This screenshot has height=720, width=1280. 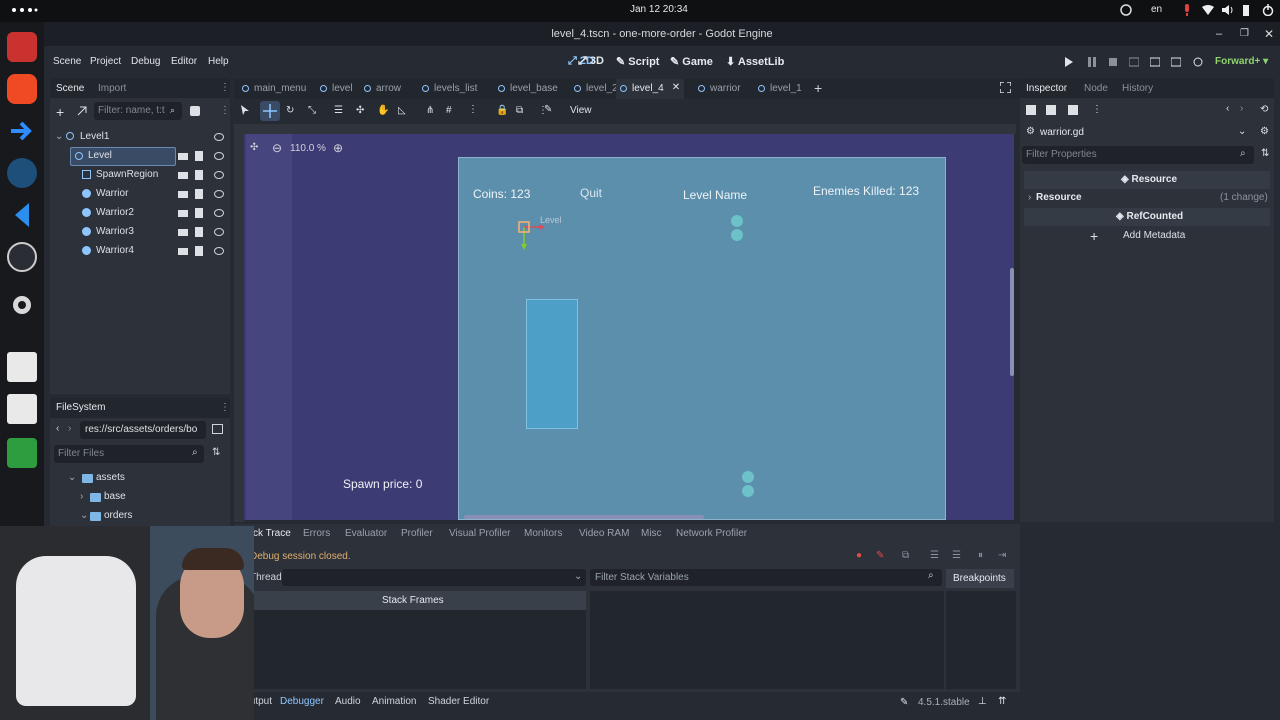 I want to click on select-tool-icon, so click(x=245, y=110).